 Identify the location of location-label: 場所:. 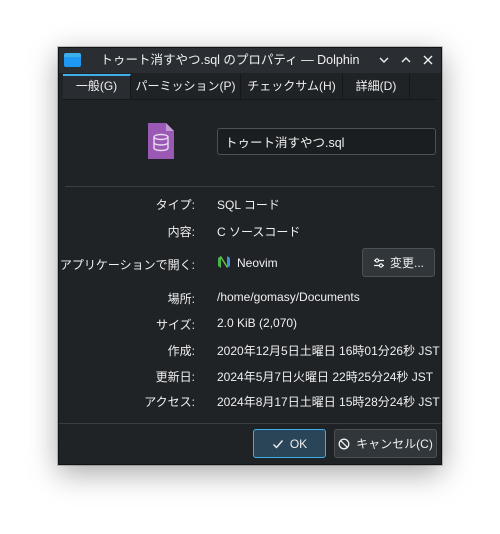
(181, 299).